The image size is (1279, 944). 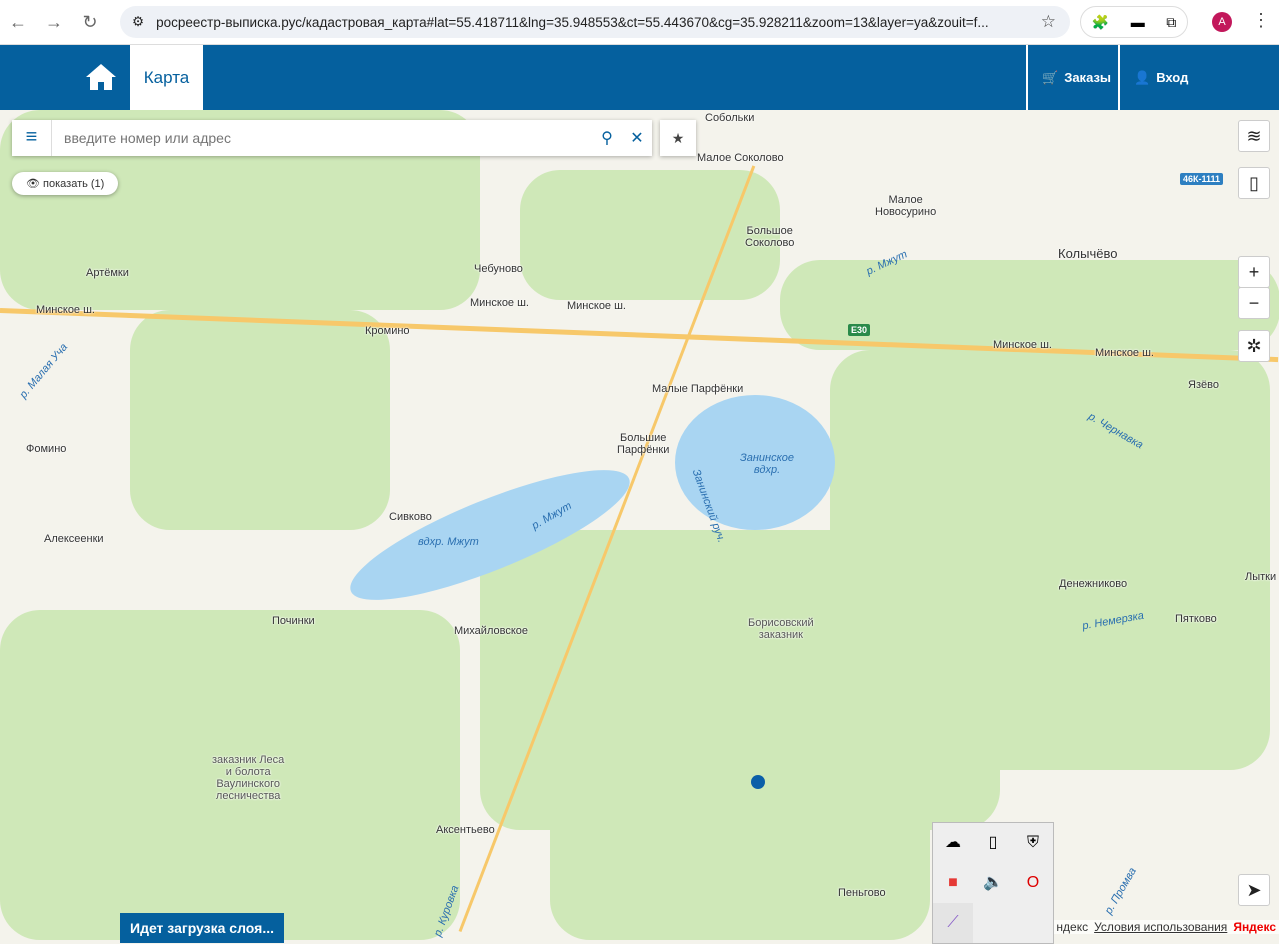 I want to click on place-label: Большие Парфёнки, so click(x=643, y=444).